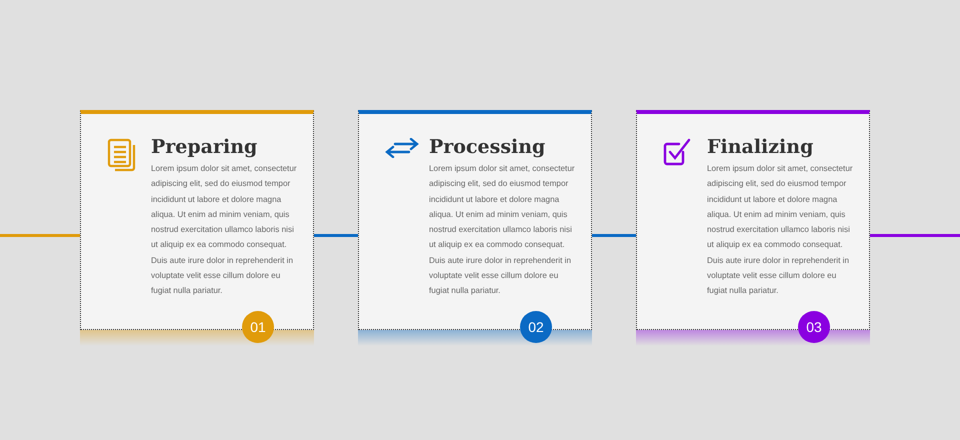  I want to click on step-number-badge: 03, so click(814, 327).